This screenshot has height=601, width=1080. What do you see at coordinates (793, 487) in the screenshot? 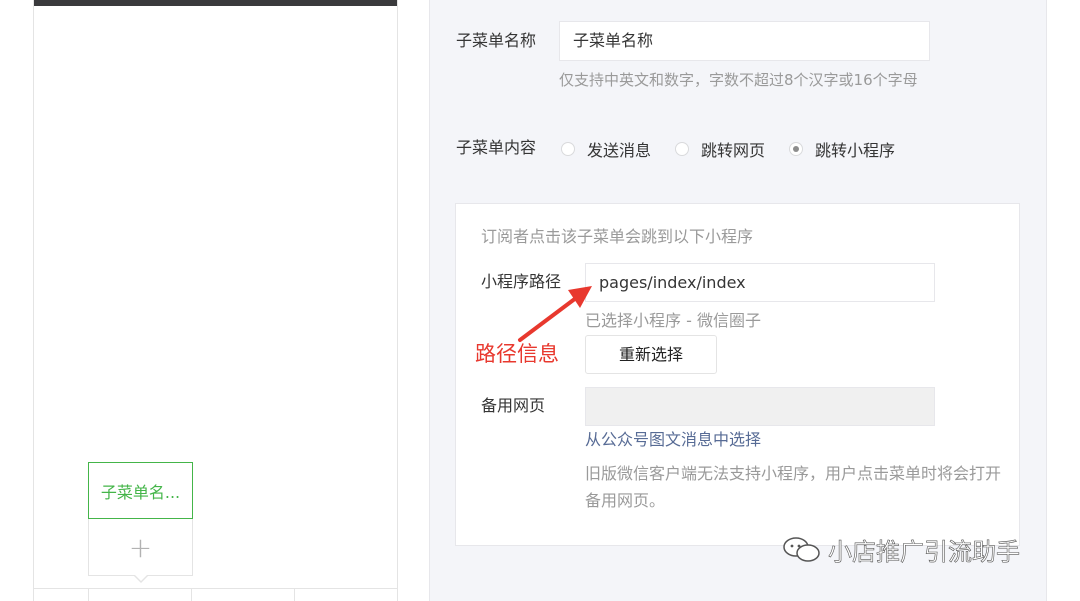
I see `backup-webpage-hint: 旧版微信客户端无法支持小程序，用户点击菜单时将会打开备用网页。` at bounding box center [793, 487].